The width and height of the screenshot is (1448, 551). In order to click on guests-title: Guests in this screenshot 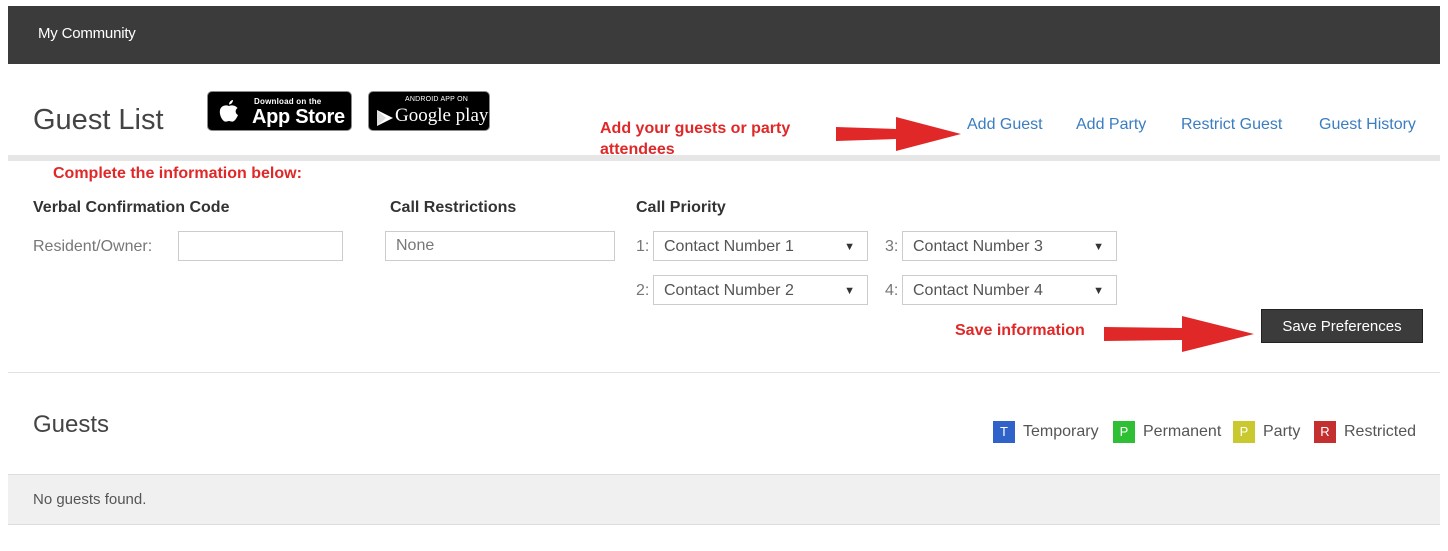, I will do `click(71, 424)`.